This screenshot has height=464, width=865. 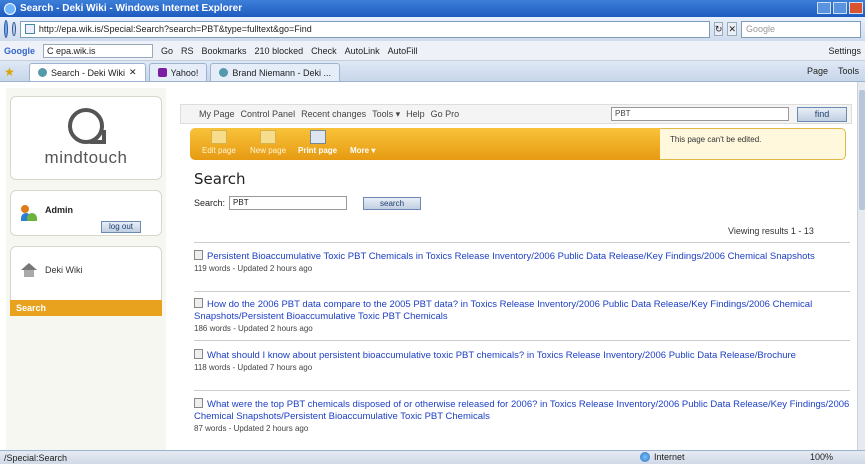 I want to click on tools-menu-button: Tools, so click(x=848, y=71).